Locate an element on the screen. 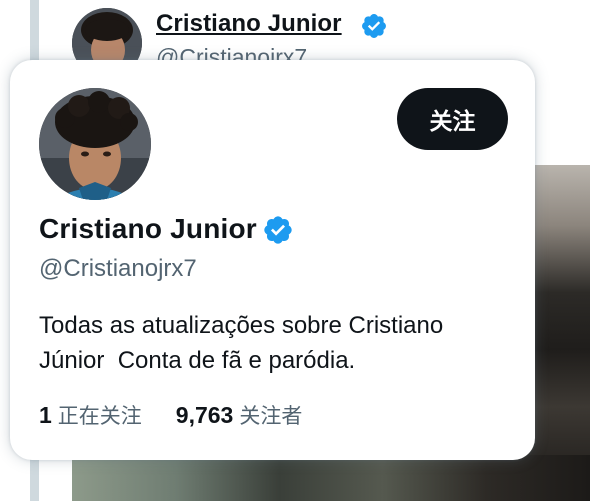 This screenshot has height=501, width=590. profile-handle: @Cristianojrx7 is located at coordinates (118, 269).